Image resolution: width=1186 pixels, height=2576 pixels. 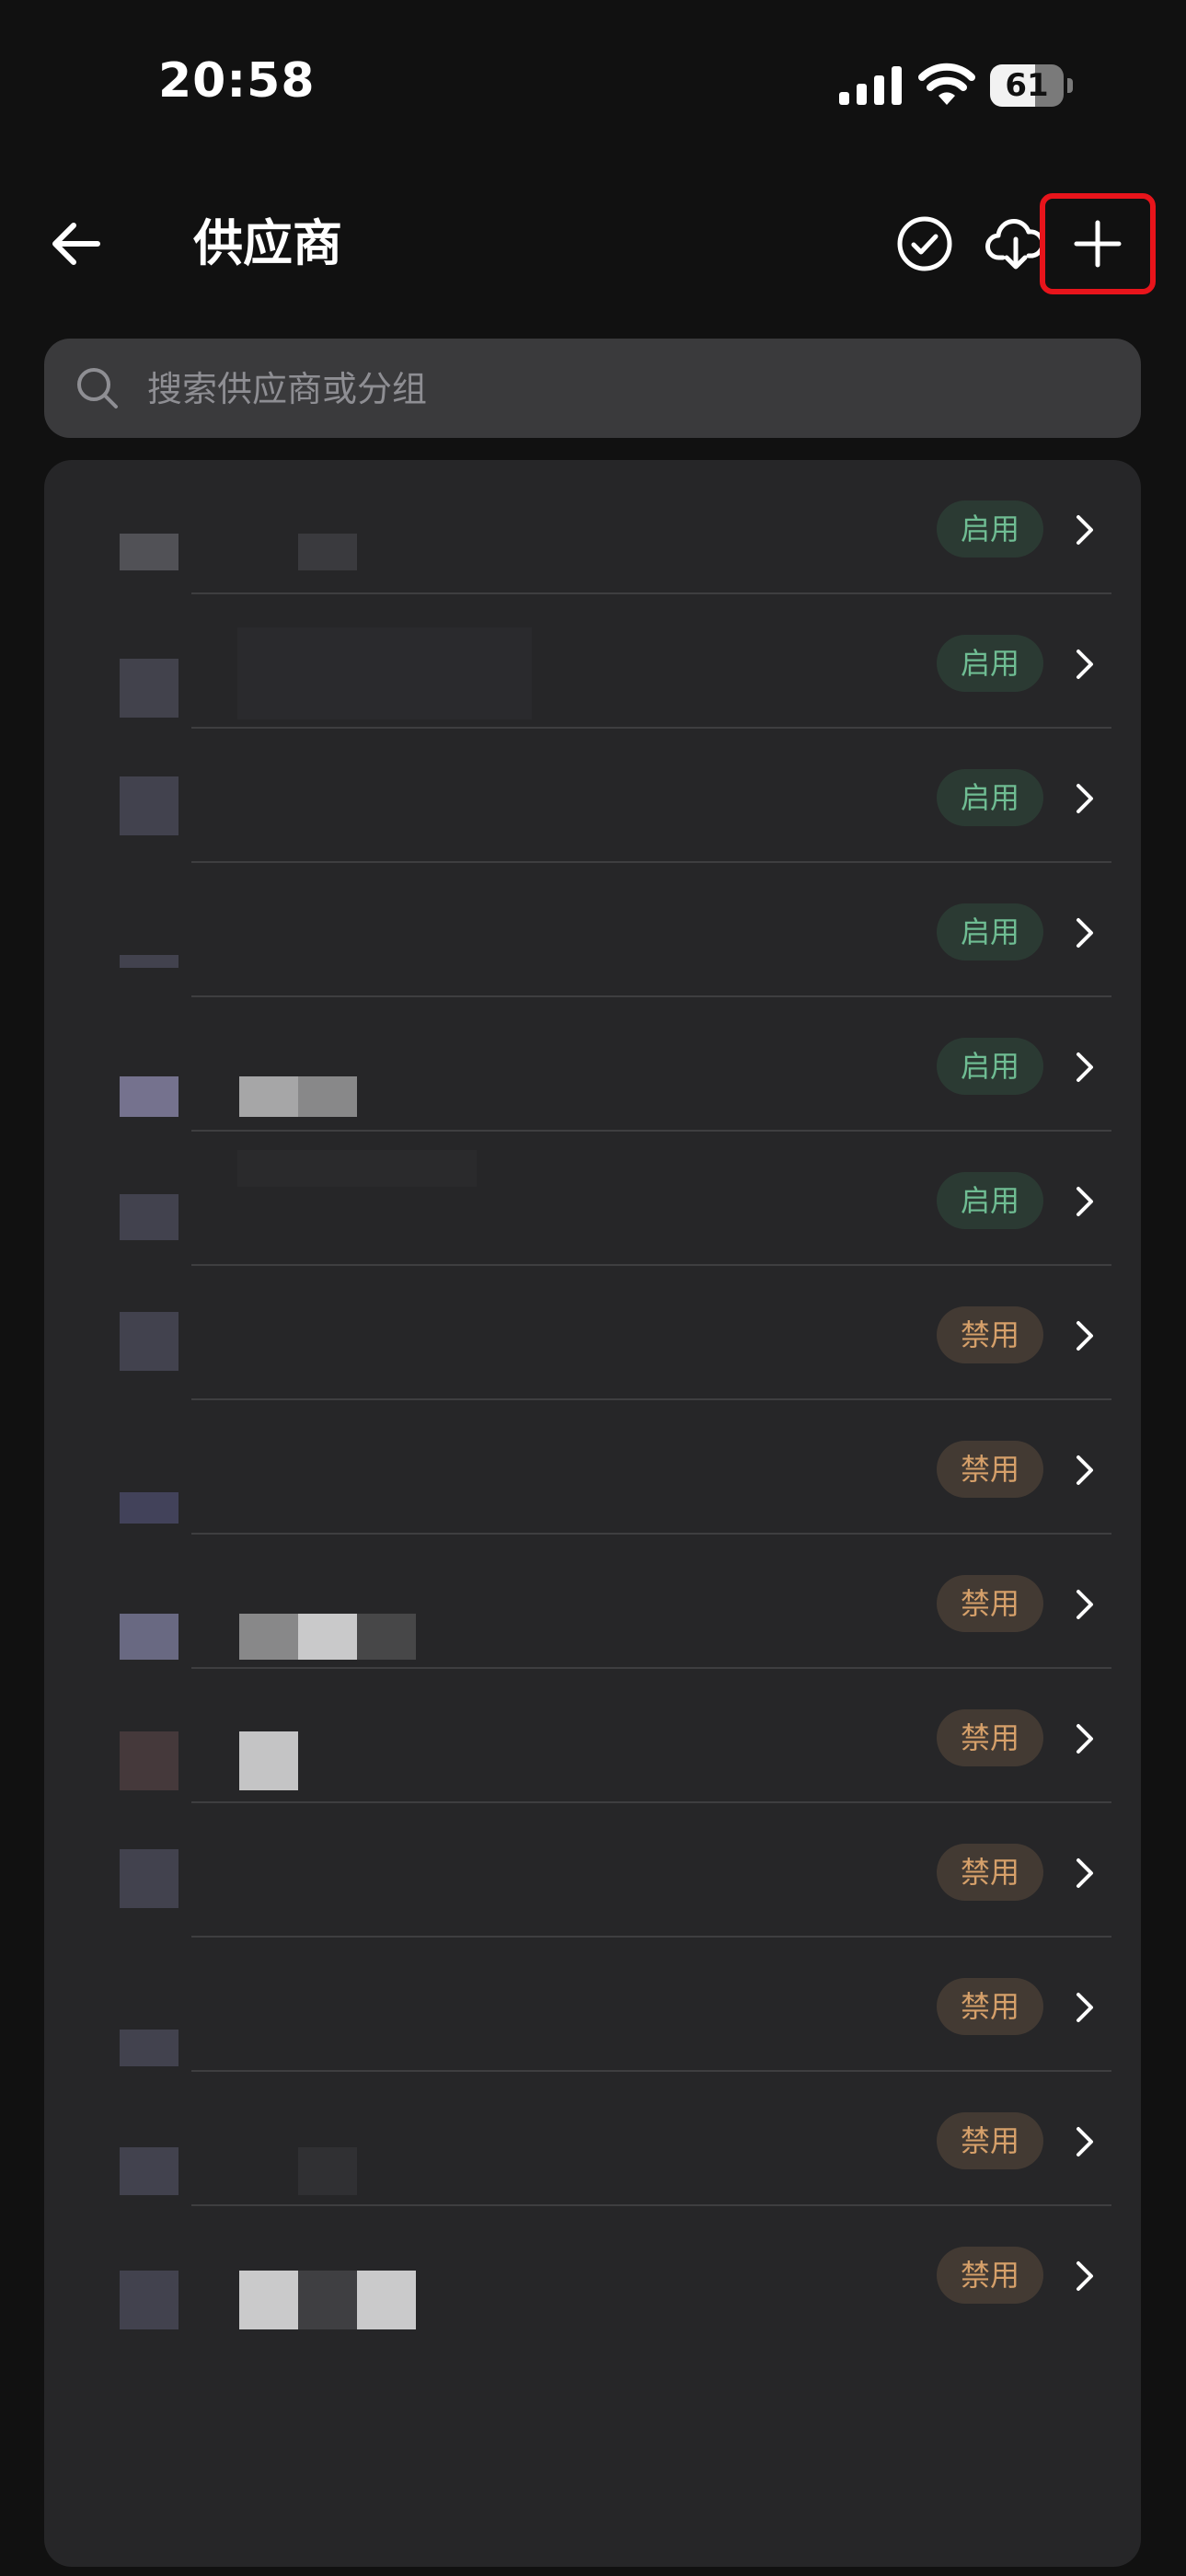 I want to click on add-provider-button, so click(x=1098, y=243).